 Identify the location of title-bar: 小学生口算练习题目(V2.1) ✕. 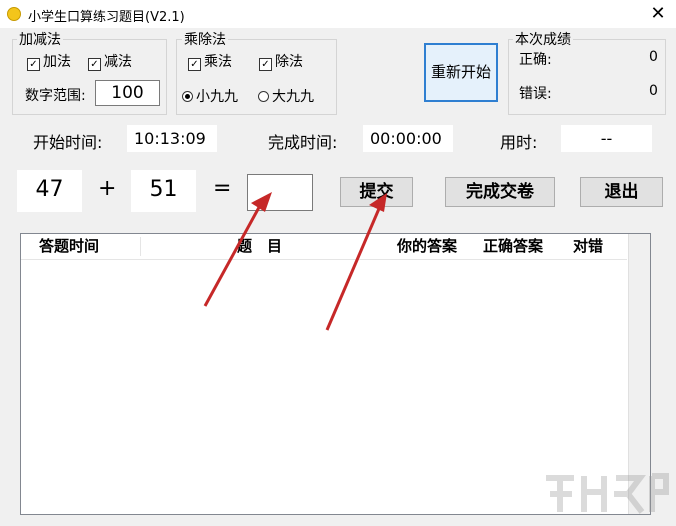
(338, 14).